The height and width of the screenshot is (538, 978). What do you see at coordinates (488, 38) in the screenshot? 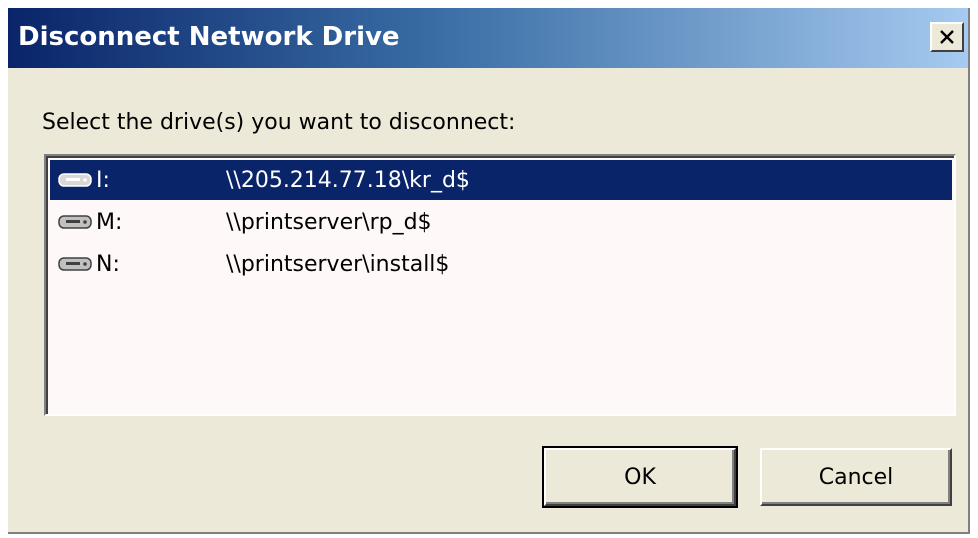
I see `title-bar: Disconnect Network Drive` at bounding box center [488, 38].